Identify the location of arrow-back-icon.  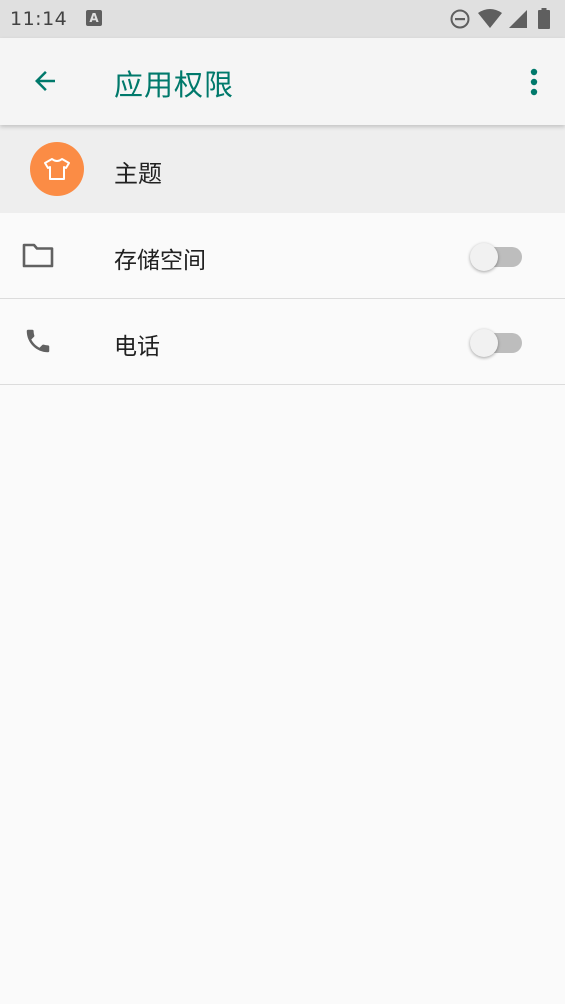
(45, 81).